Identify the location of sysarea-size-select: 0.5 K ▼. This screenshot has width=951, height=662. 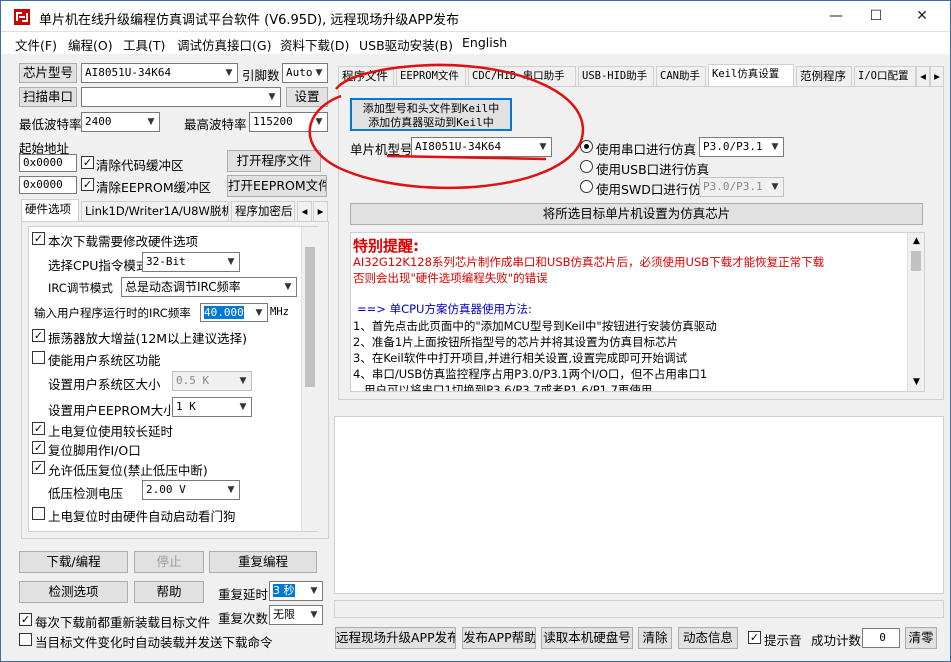
(212, 381).